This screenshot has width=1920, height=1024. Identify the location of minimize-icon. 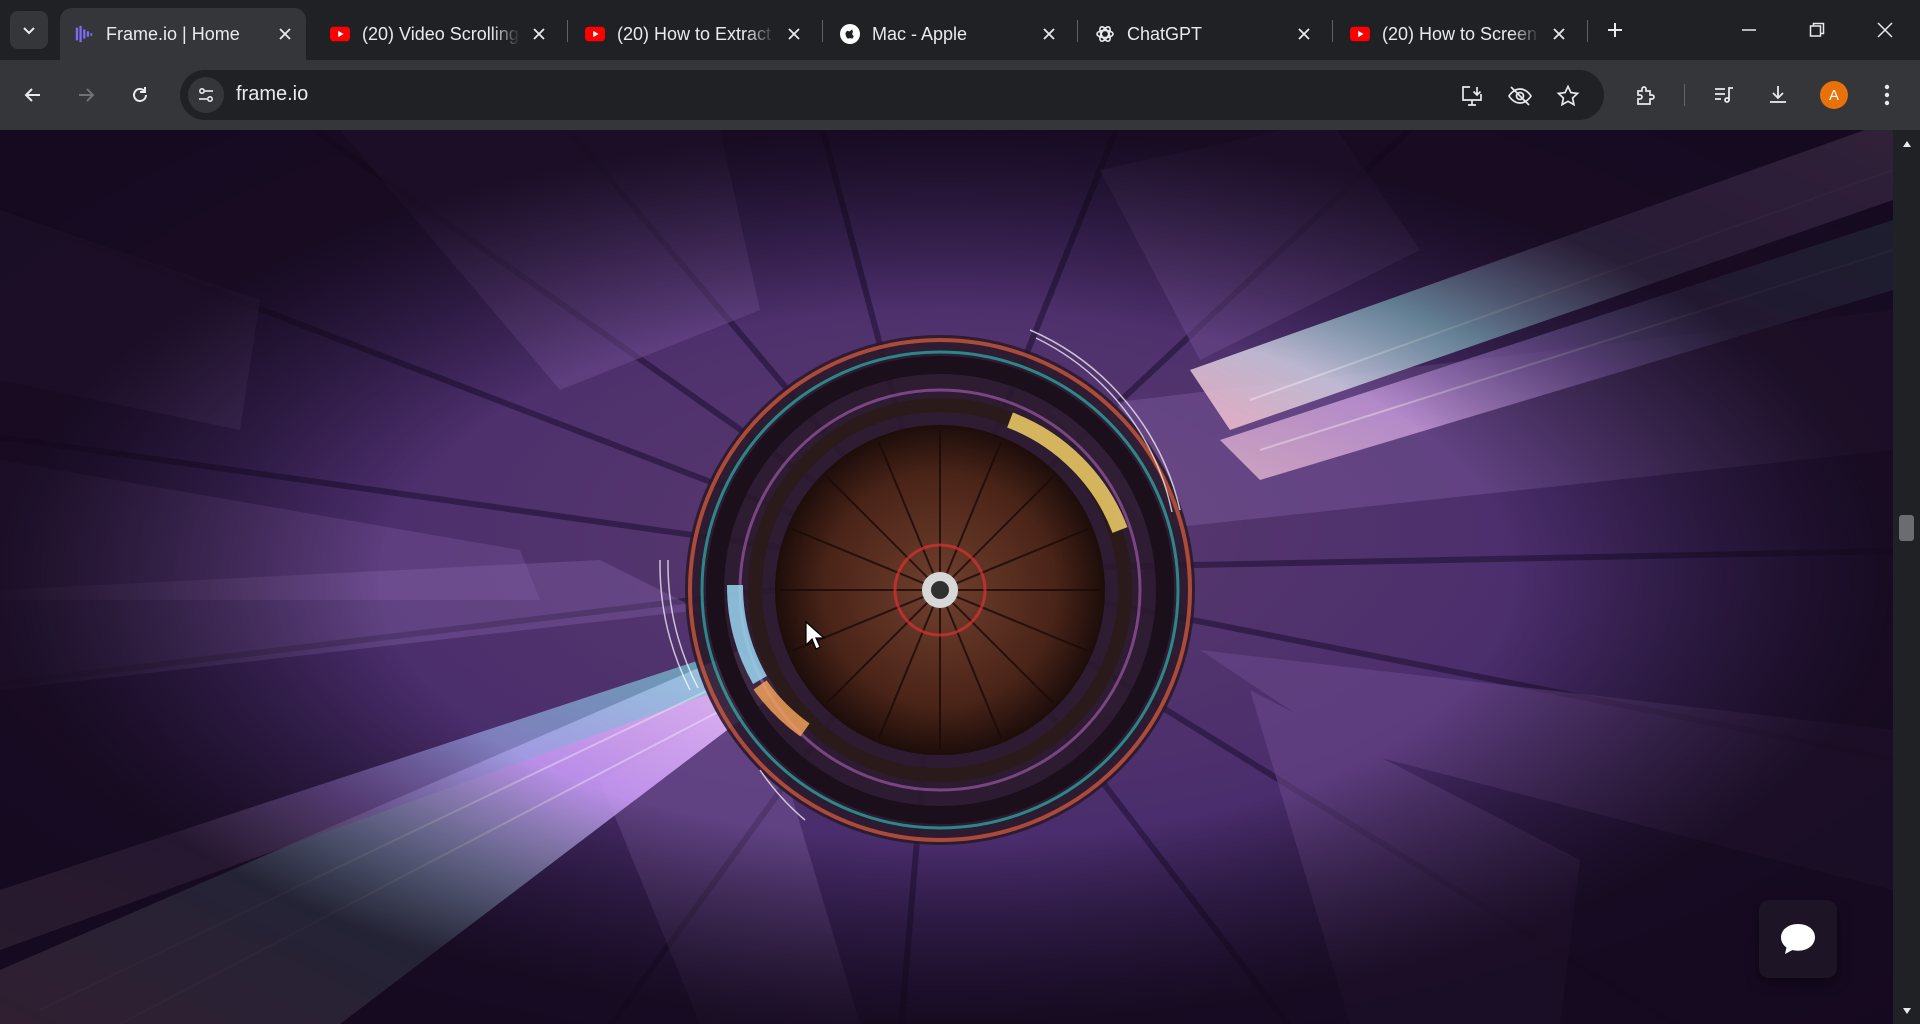
(1749, 30).